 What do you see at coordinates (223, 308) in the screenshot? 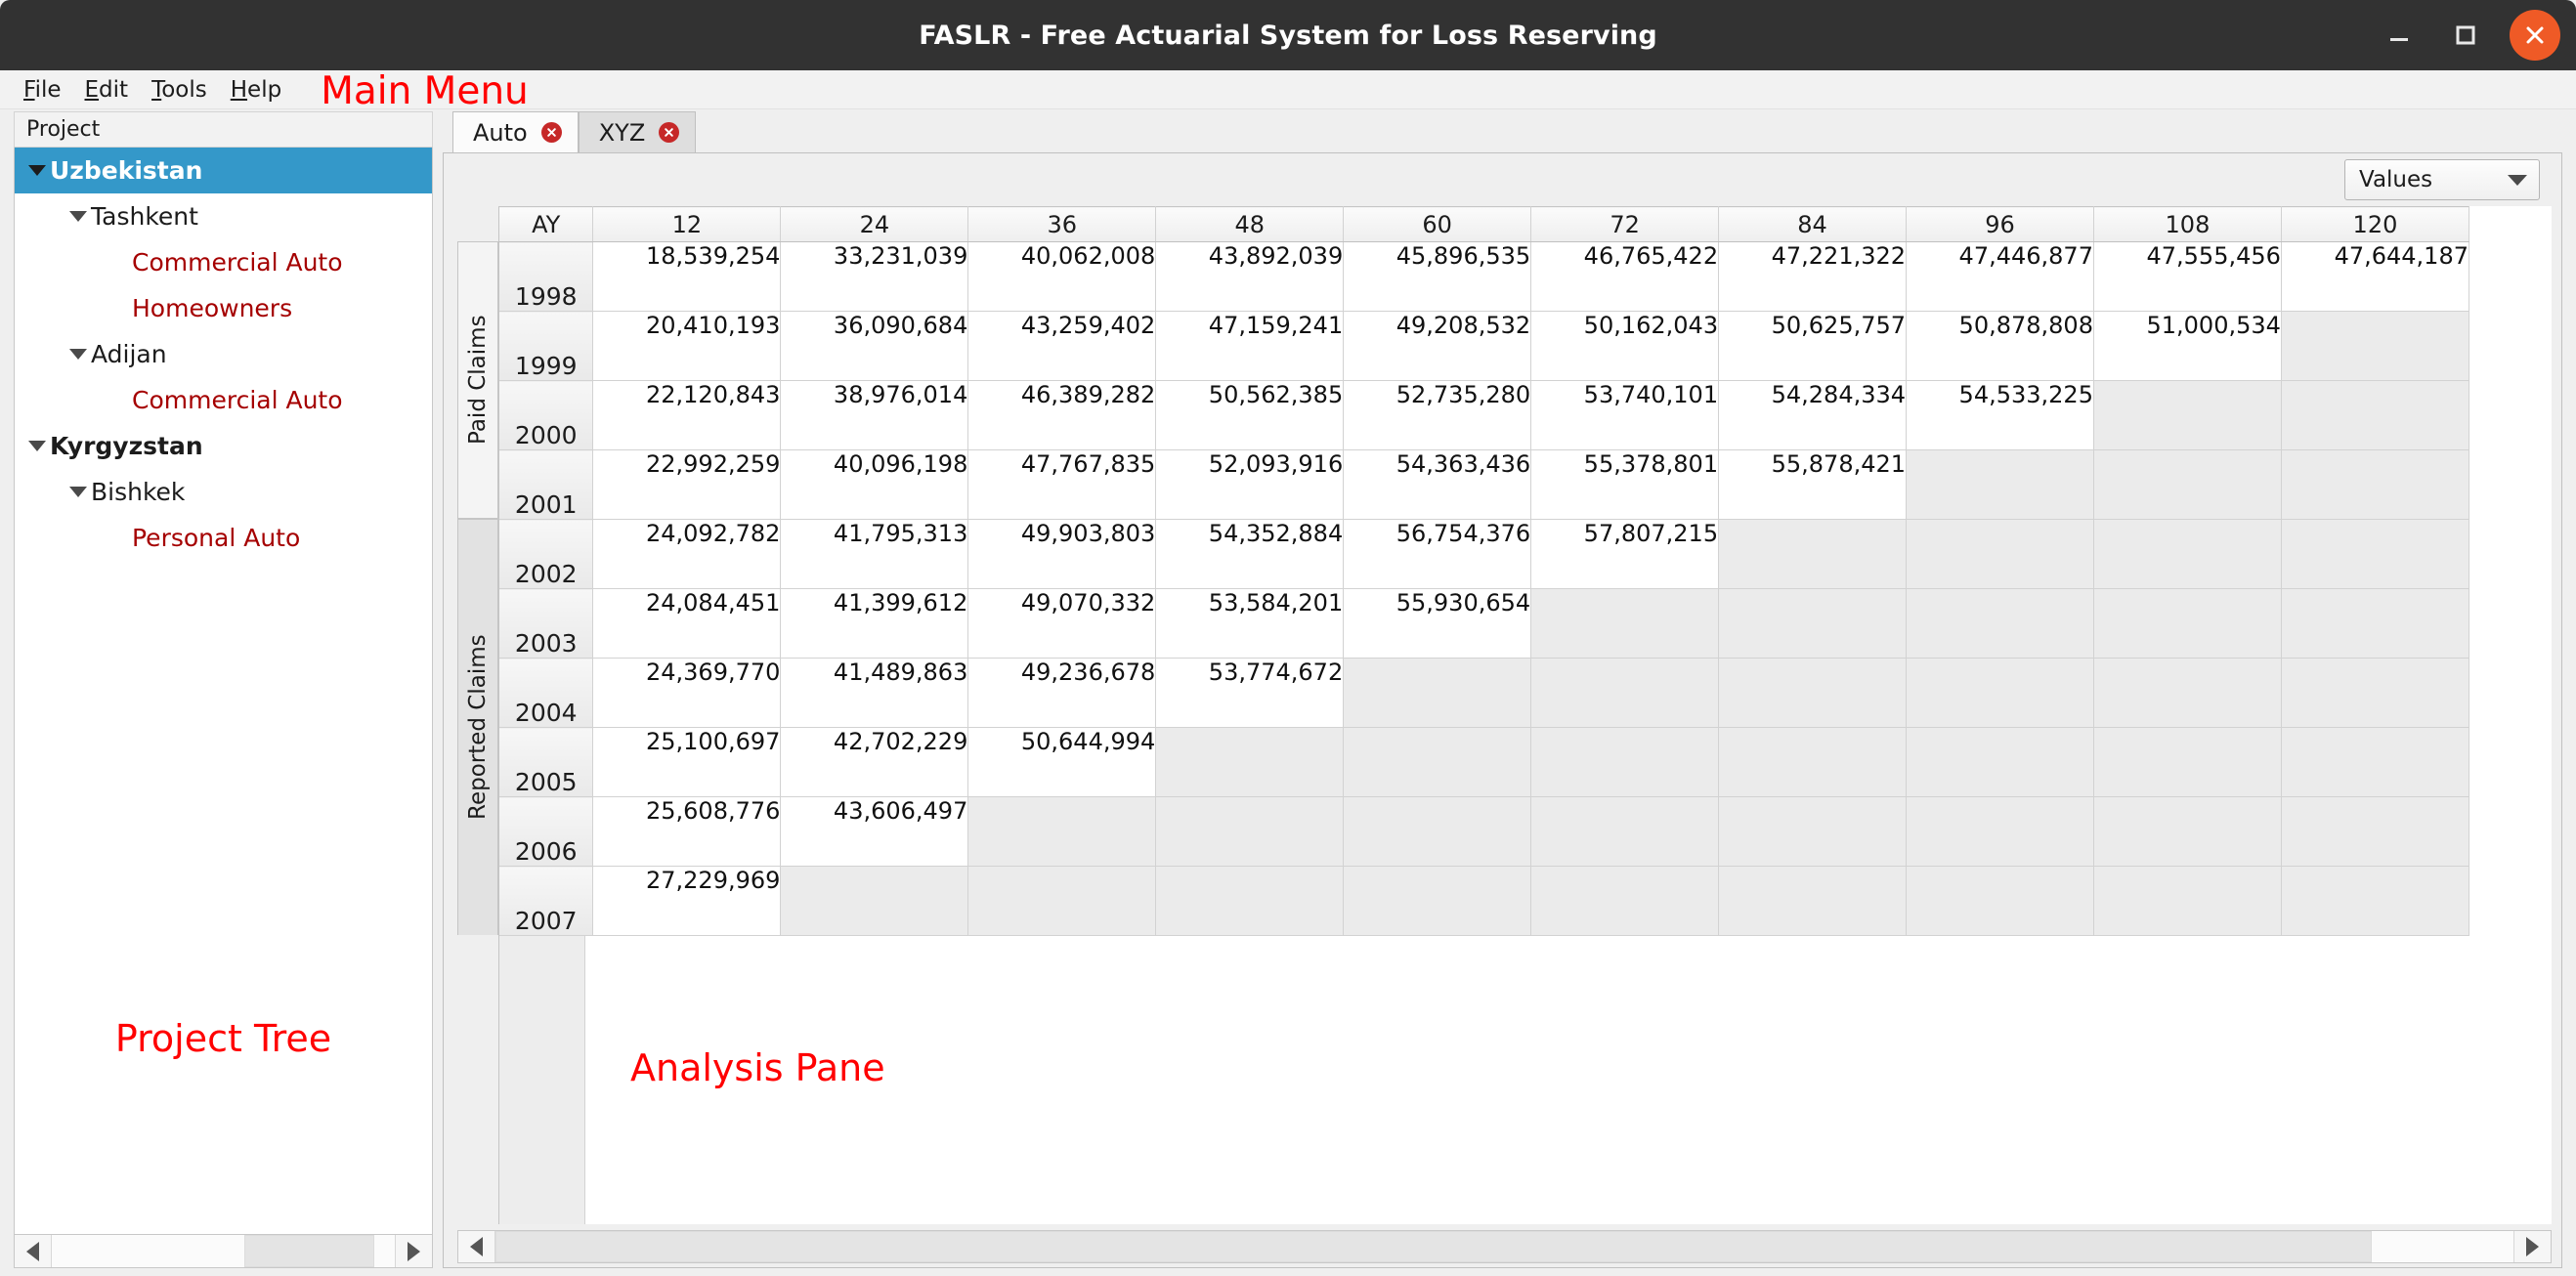
I see `tree-item-homeowners: Homeowners` at bounding box center [223, 308].